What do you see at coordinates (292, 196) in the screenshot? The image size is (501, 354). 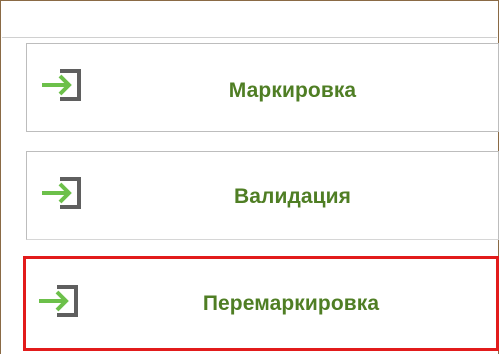 I see `validation-label: Валидация` at bounding box center [292, 196].